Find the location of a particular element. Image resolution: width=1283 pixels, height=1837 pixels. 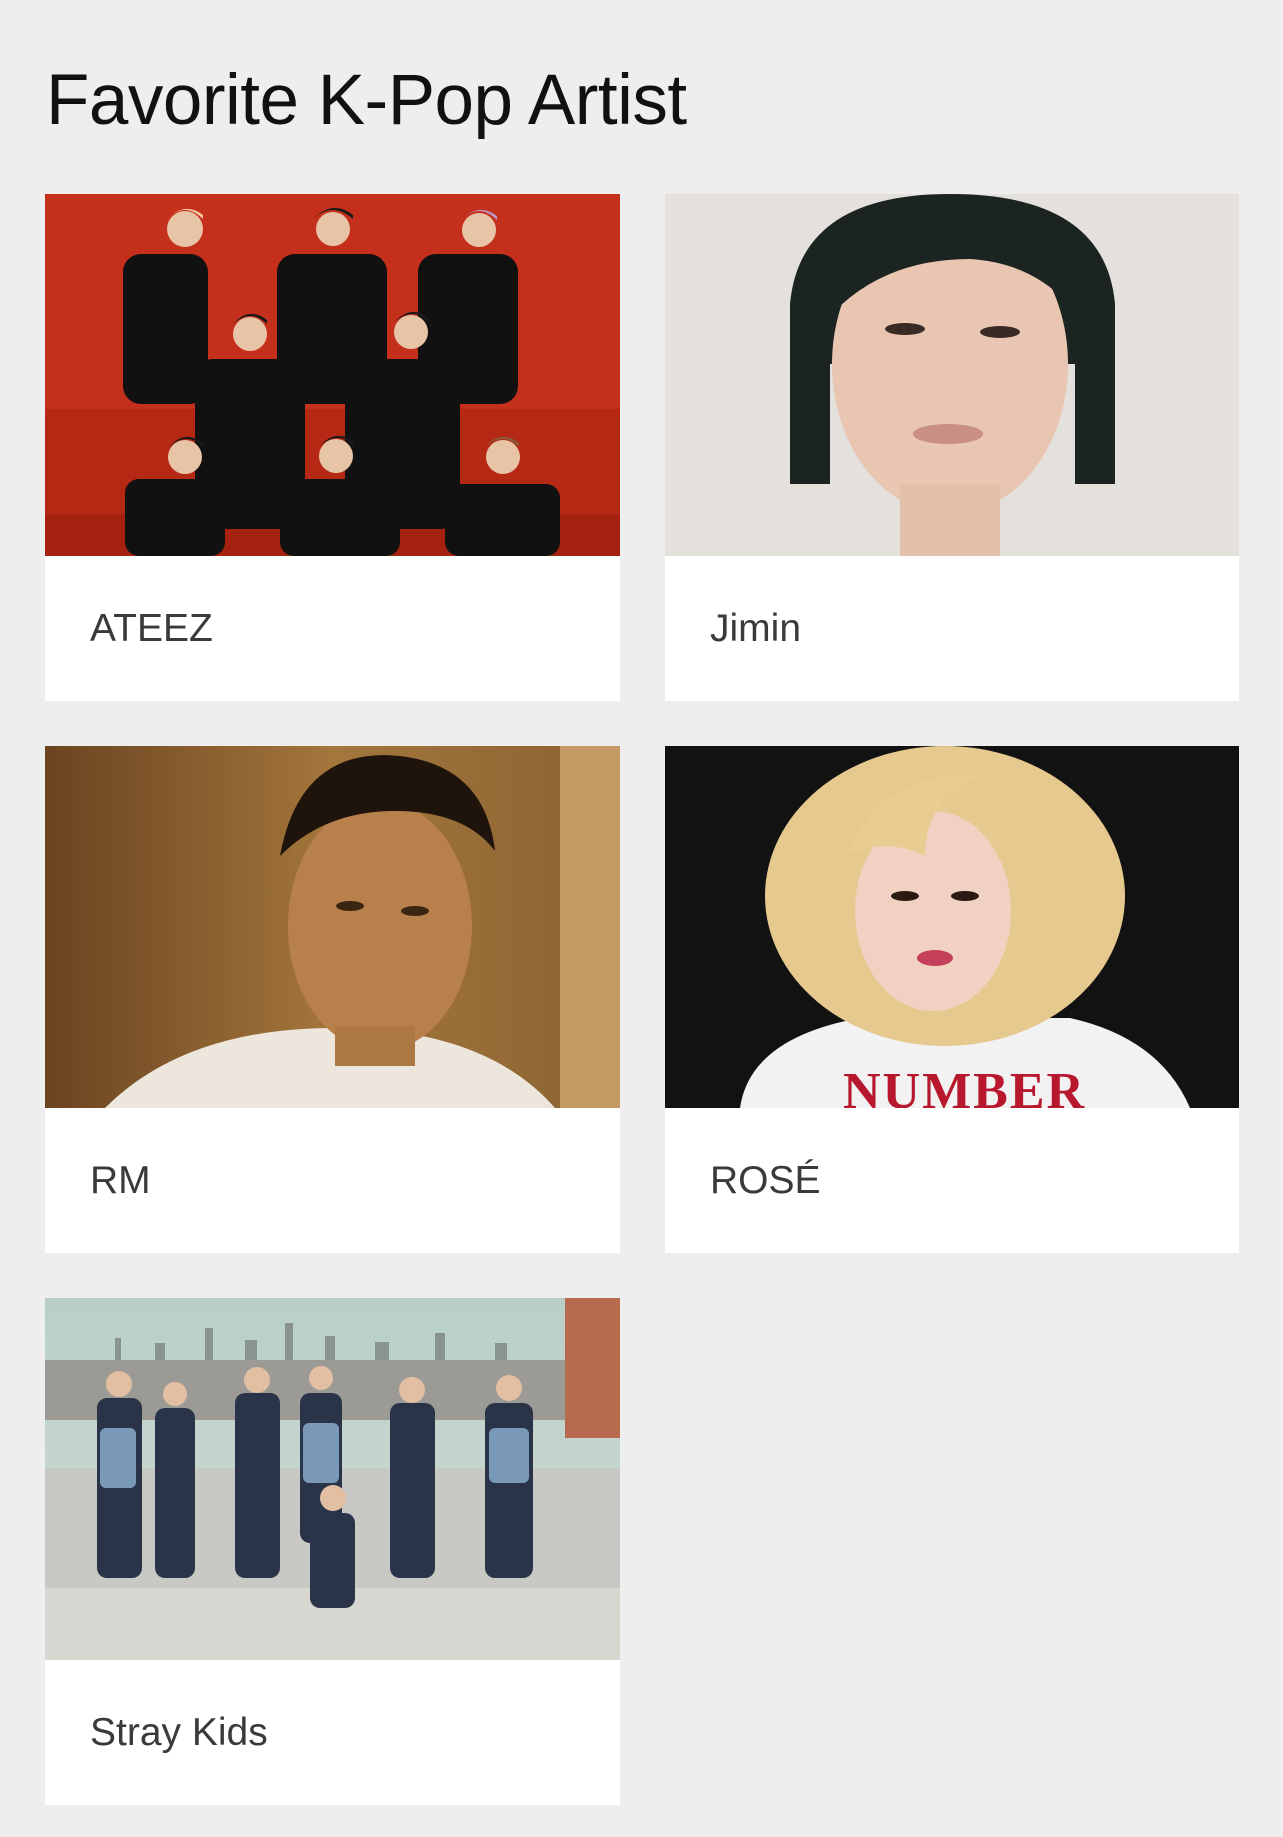

artist-card-rose: NUMBER ROSÉ is located at coordinates (952, 999).